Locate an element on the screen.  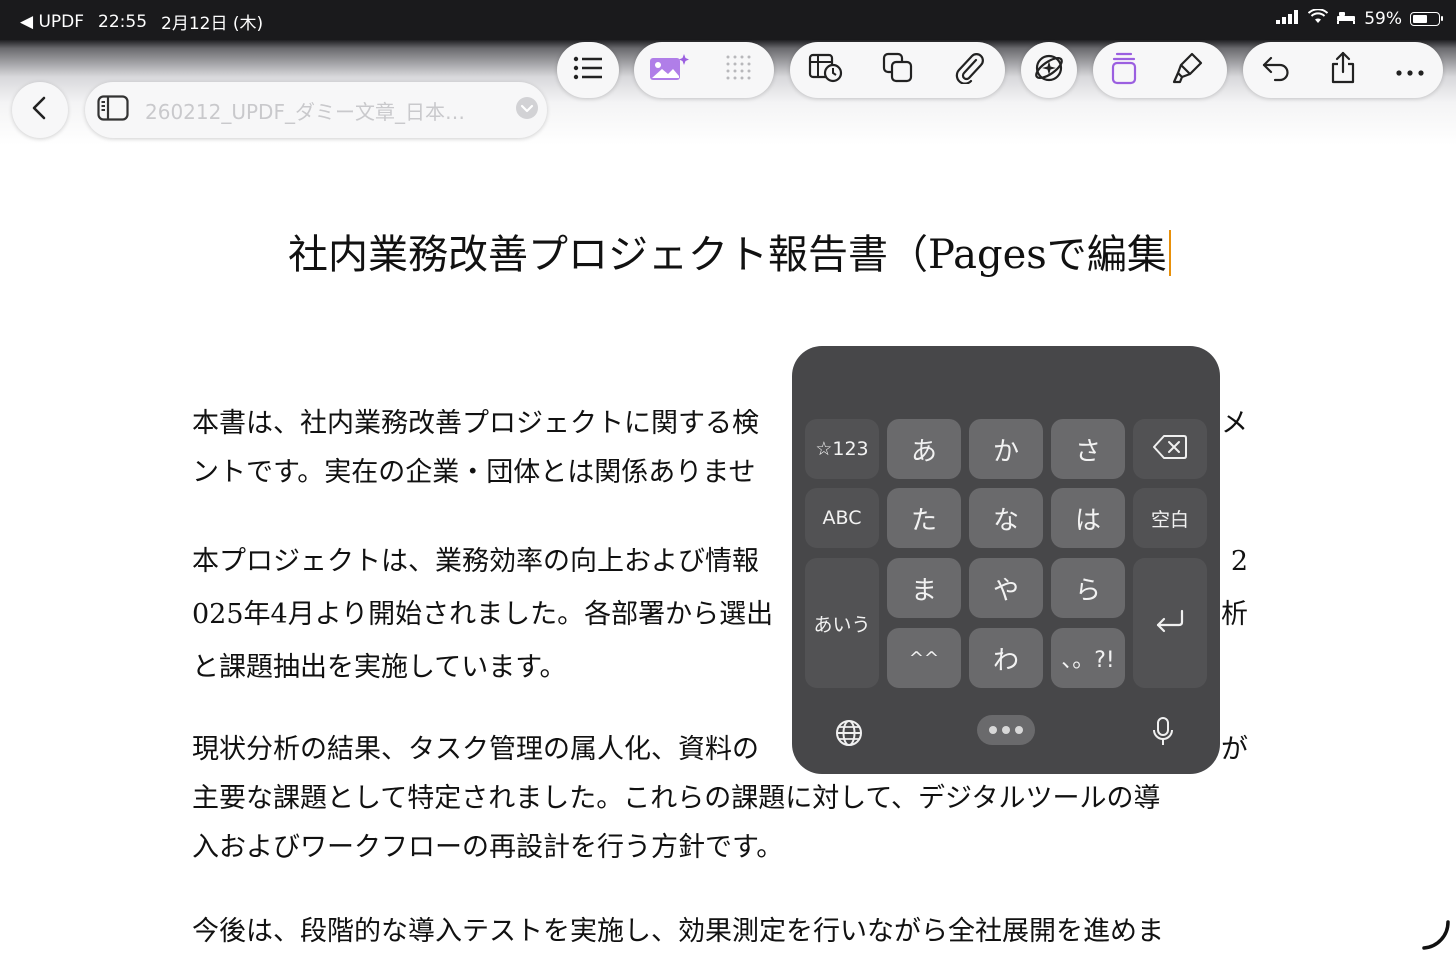
key-ka: か is located at coordinates (1006, 449).